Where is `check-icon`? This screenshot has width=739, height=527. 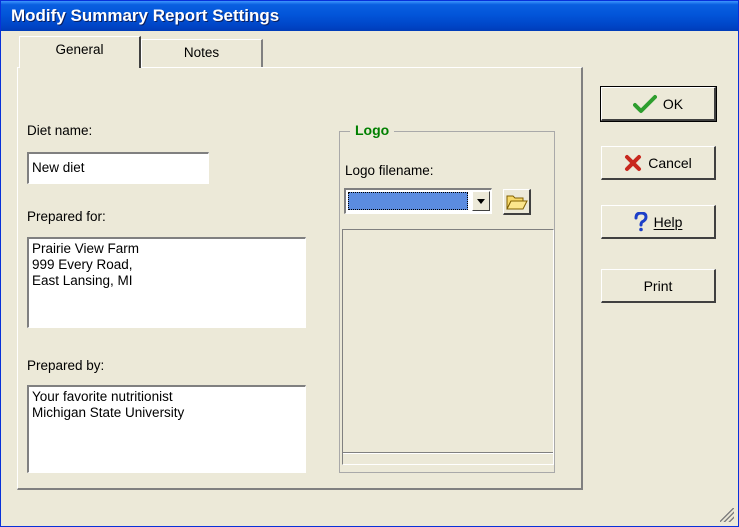
check-icon is located at coordinates (644, 103).